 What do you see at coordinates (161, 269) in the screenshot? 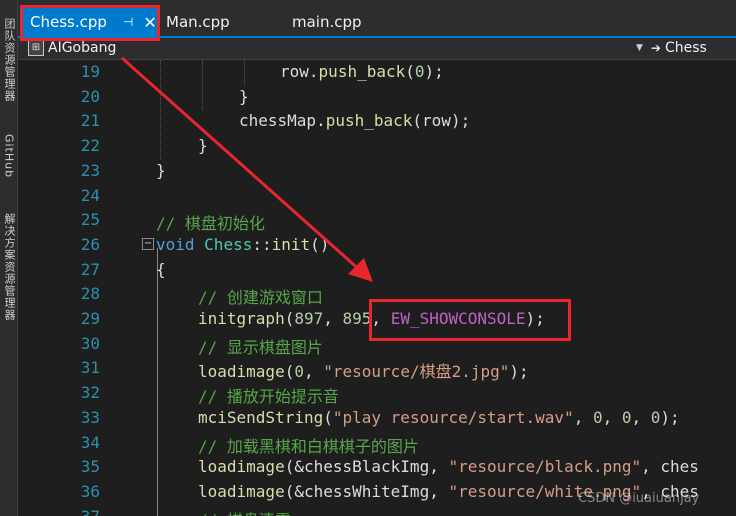
I see `code-token: {` at bounding box center [161, 269].